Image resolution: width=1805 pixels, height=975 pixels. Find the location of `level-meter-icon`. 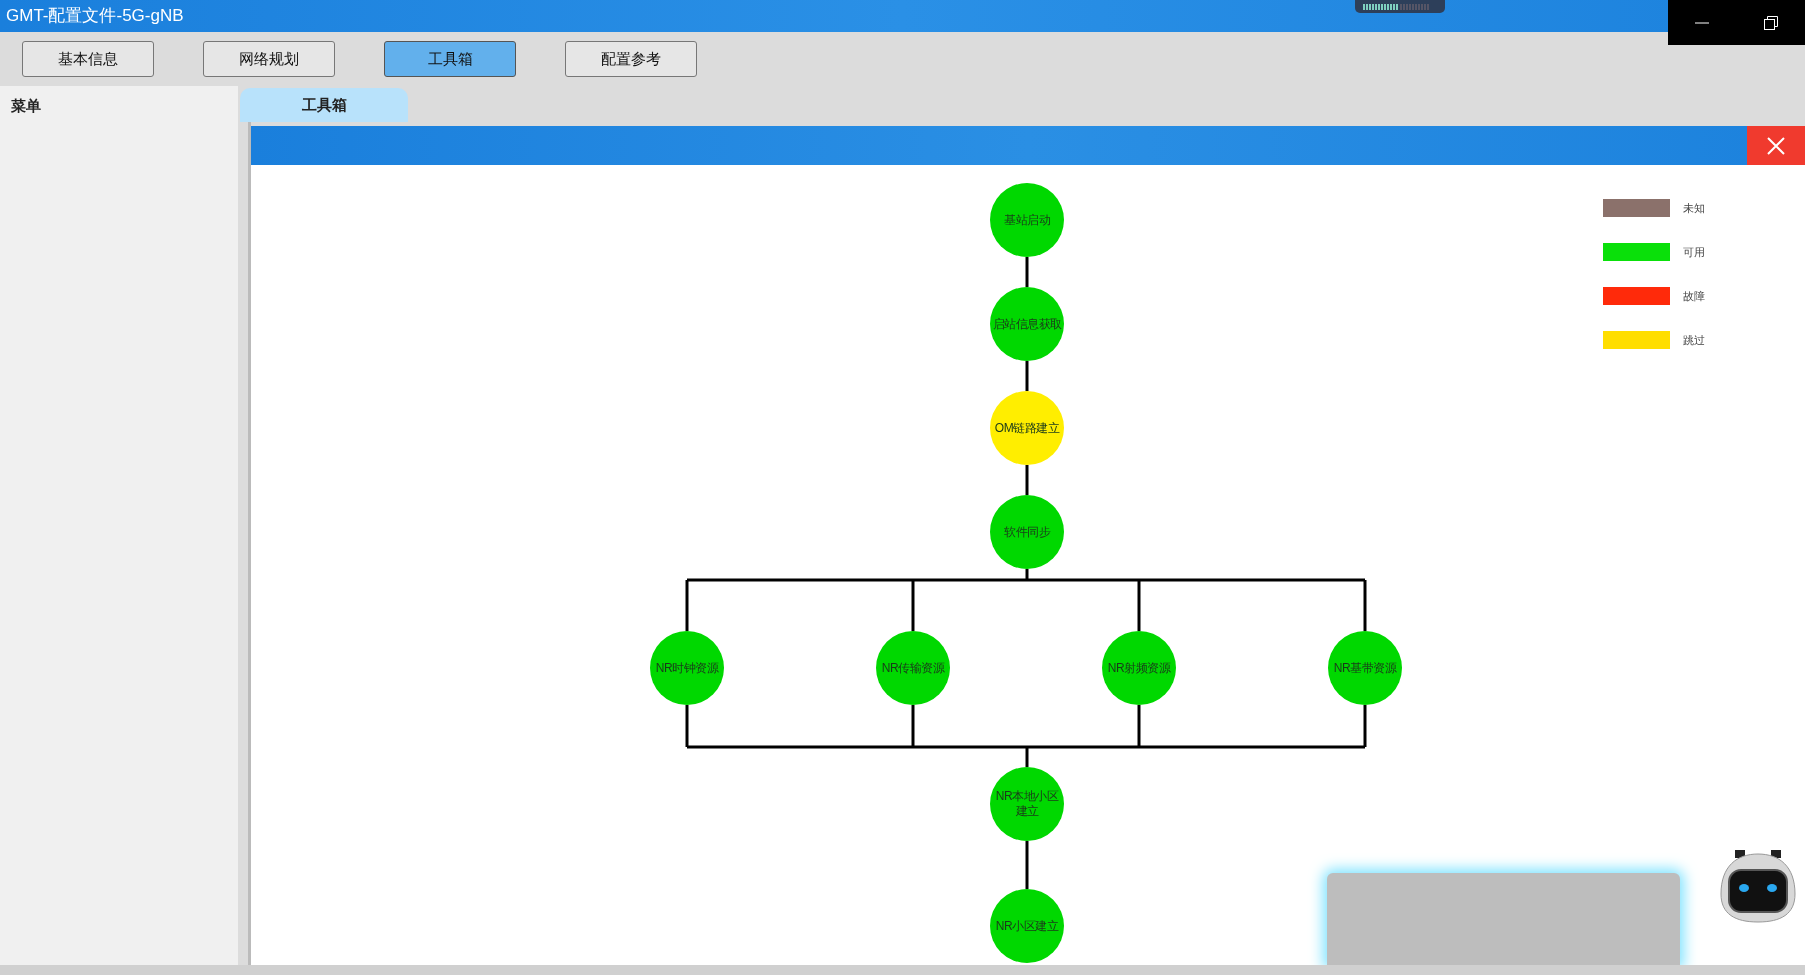

level-meter-icon is located at coordinates (1400, 6).